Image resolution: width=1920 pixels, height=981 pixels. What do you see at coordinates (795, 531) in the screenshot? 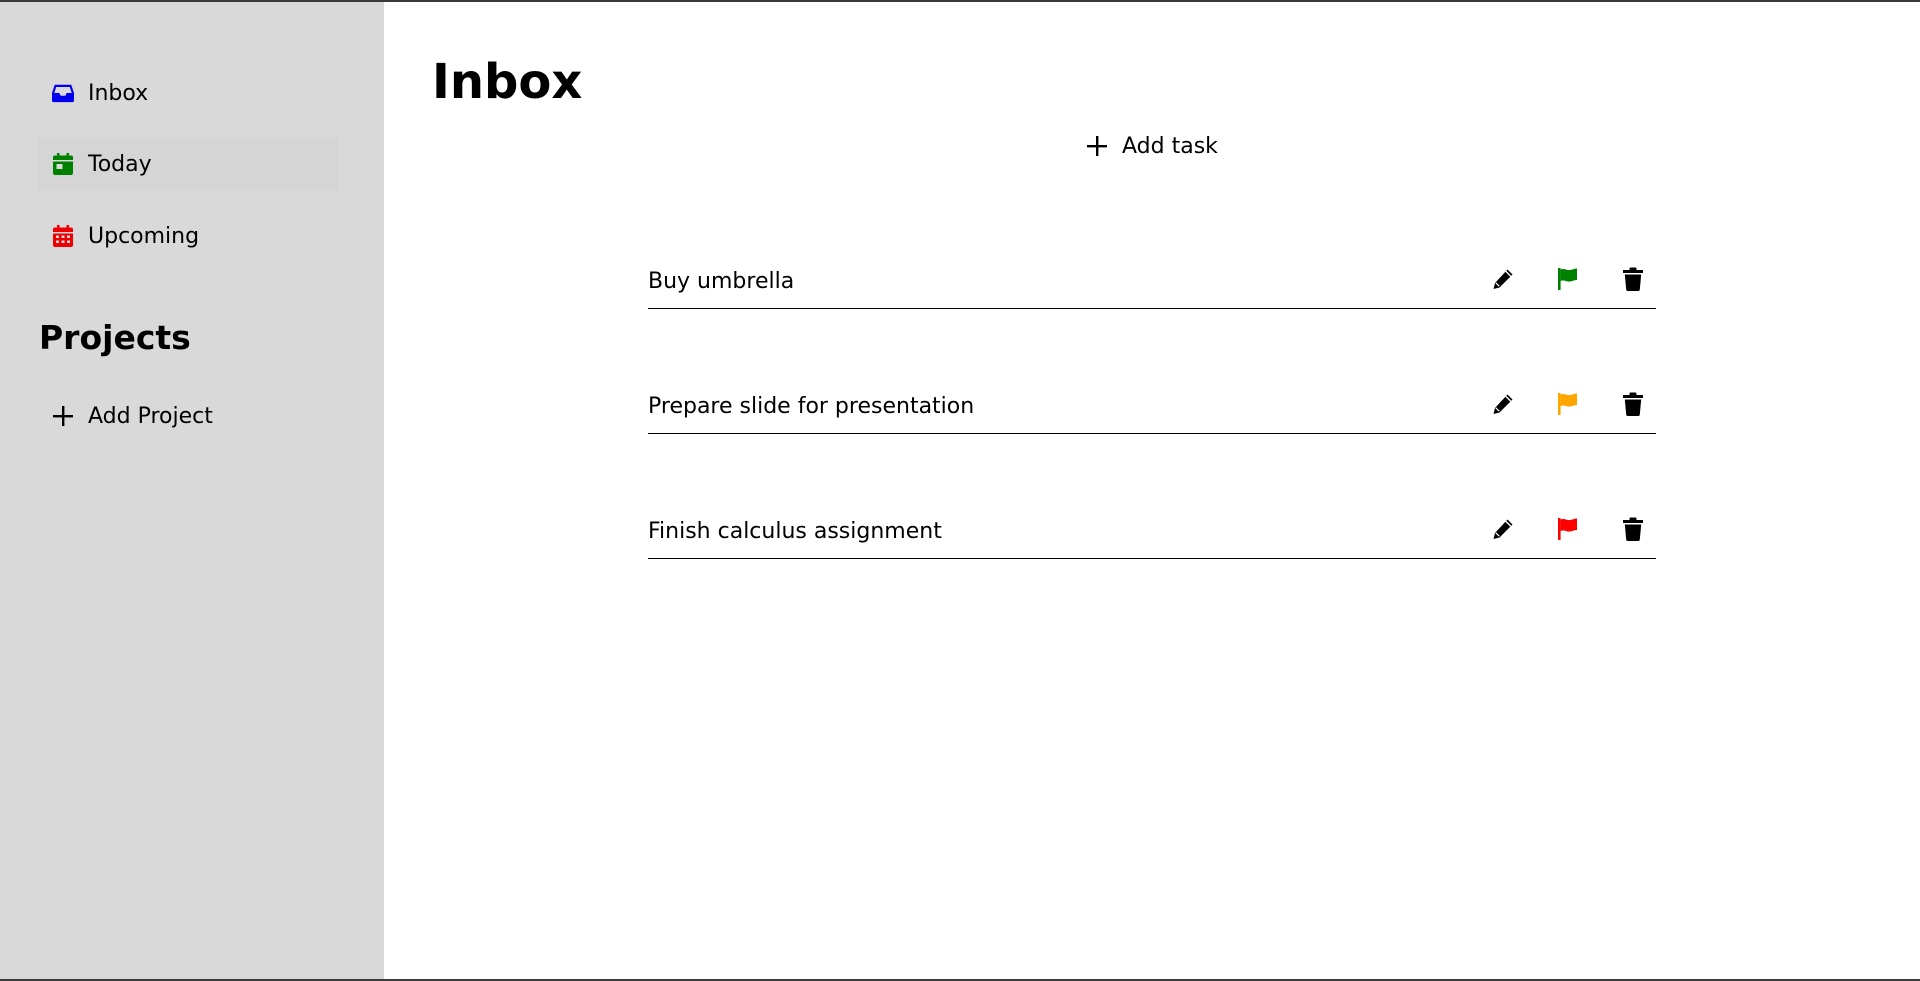
I see `task-title: Finish calculus assignment` at bounding box center [795, 531].